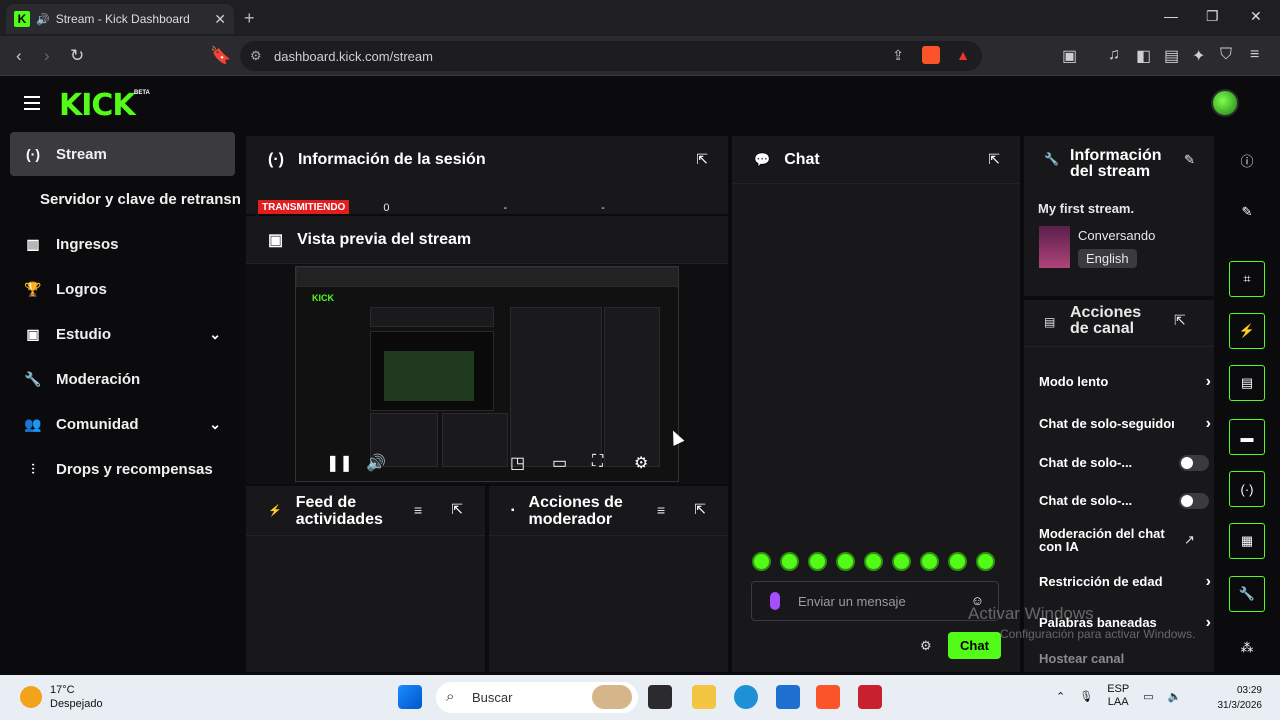  I want to click on brave-icon, so click(828, 697).